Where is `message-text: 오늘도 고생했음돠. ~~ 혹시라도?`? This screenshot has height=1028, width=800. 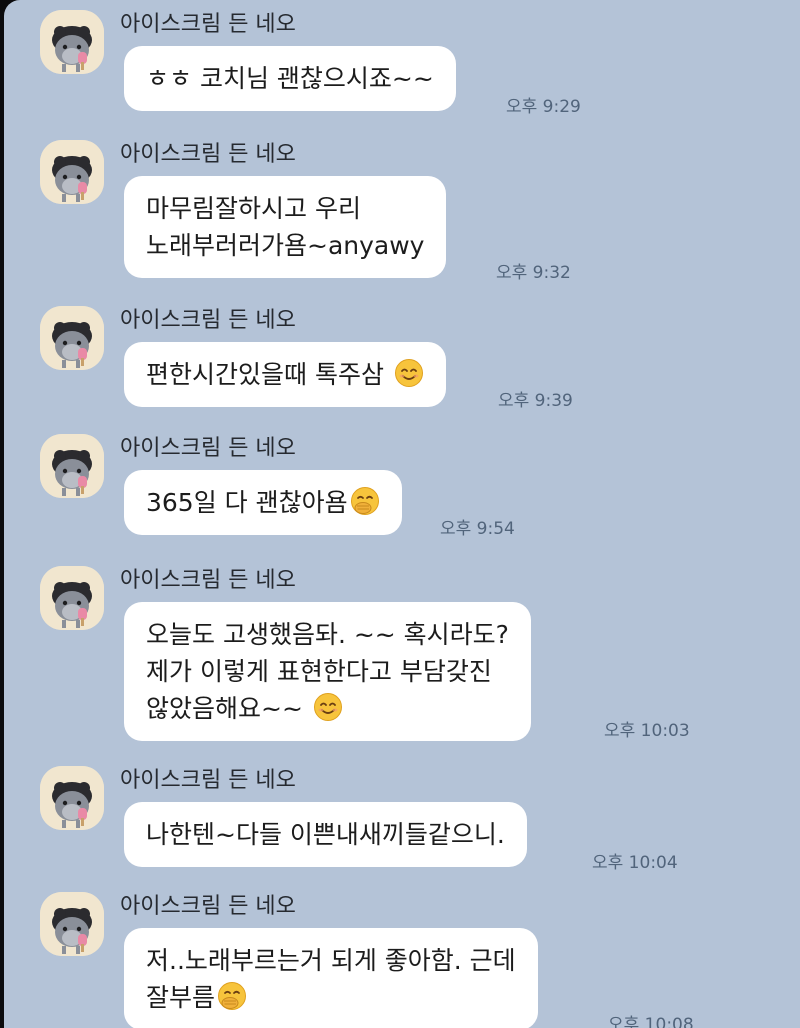
message-text: 오늘도 고생했음돠. ~~ 혹시라도? is located at coordinates (327, 634).